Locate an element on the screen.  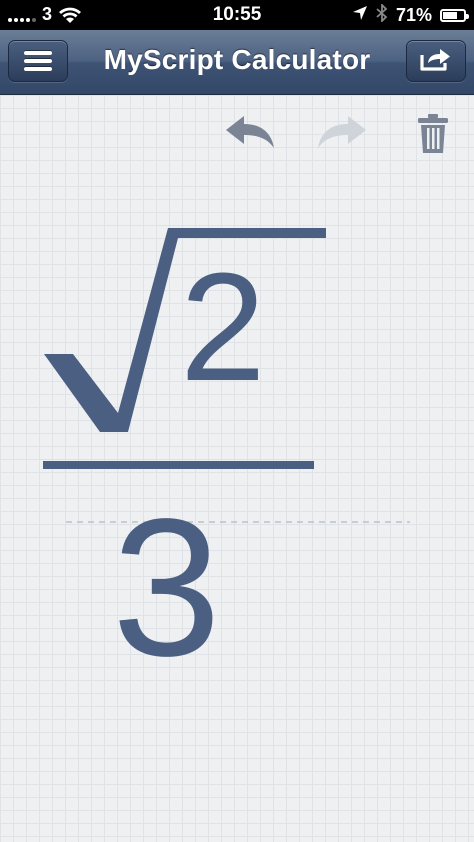
navigation-bar: MyScript Calculator is located at coordinates (237, 62).